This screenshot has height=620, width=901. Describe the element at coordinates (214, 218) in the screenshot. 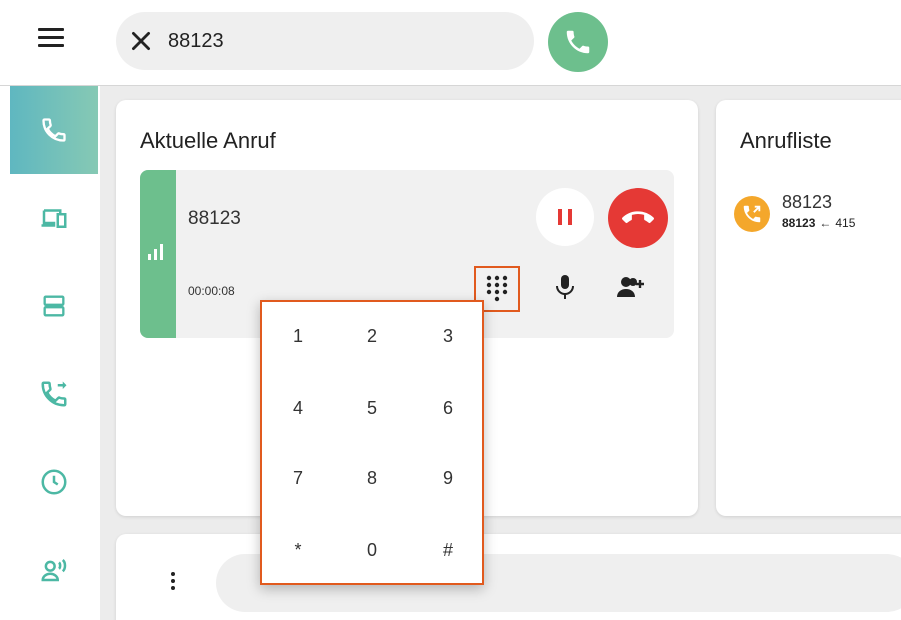

I see `active-call-number: 88123` at that location.